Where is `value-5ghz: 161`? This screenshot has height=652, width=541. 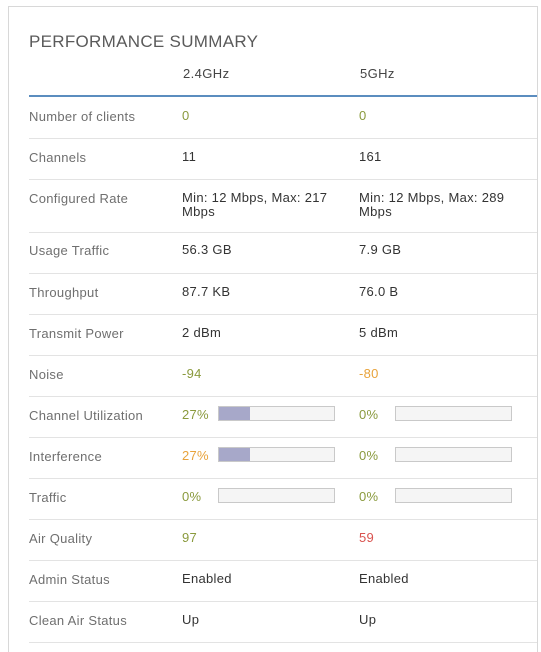 value-5ghz: 161 is located at coordinates (370, 156).